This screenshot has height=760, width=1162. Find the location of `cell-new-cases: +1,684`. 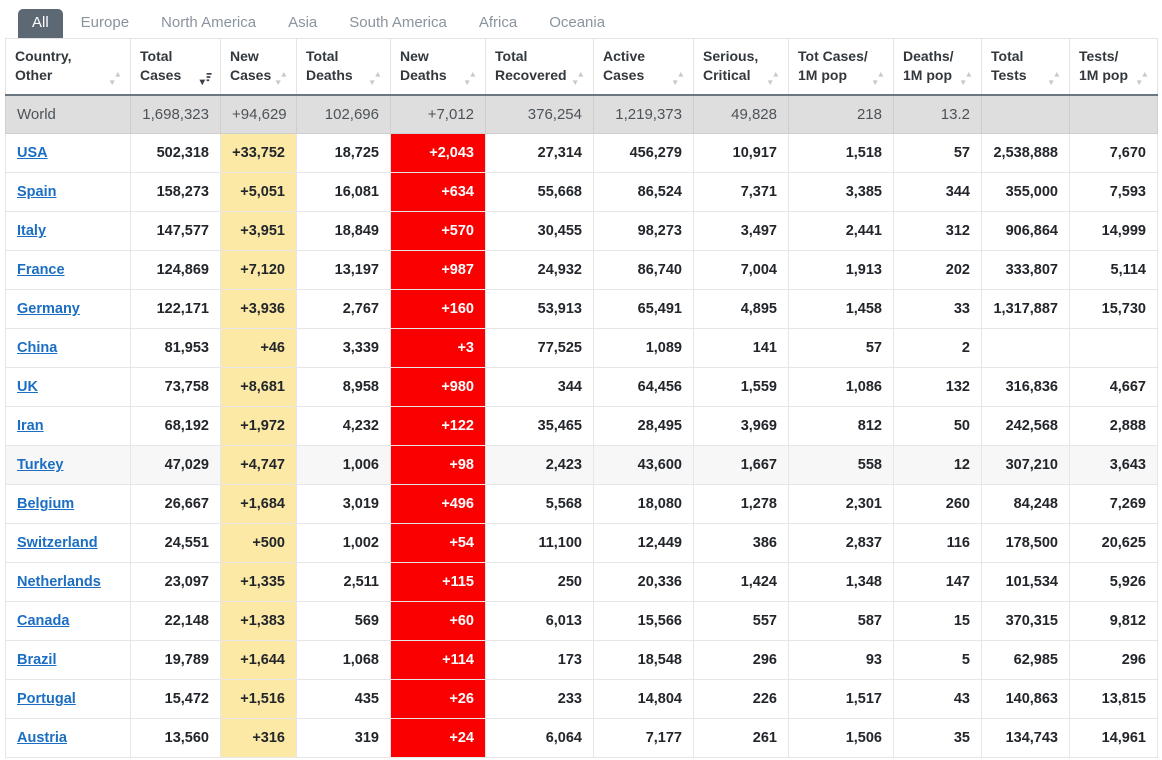

cell-new-cases: +1,684 is located at coordinates (258, 504).